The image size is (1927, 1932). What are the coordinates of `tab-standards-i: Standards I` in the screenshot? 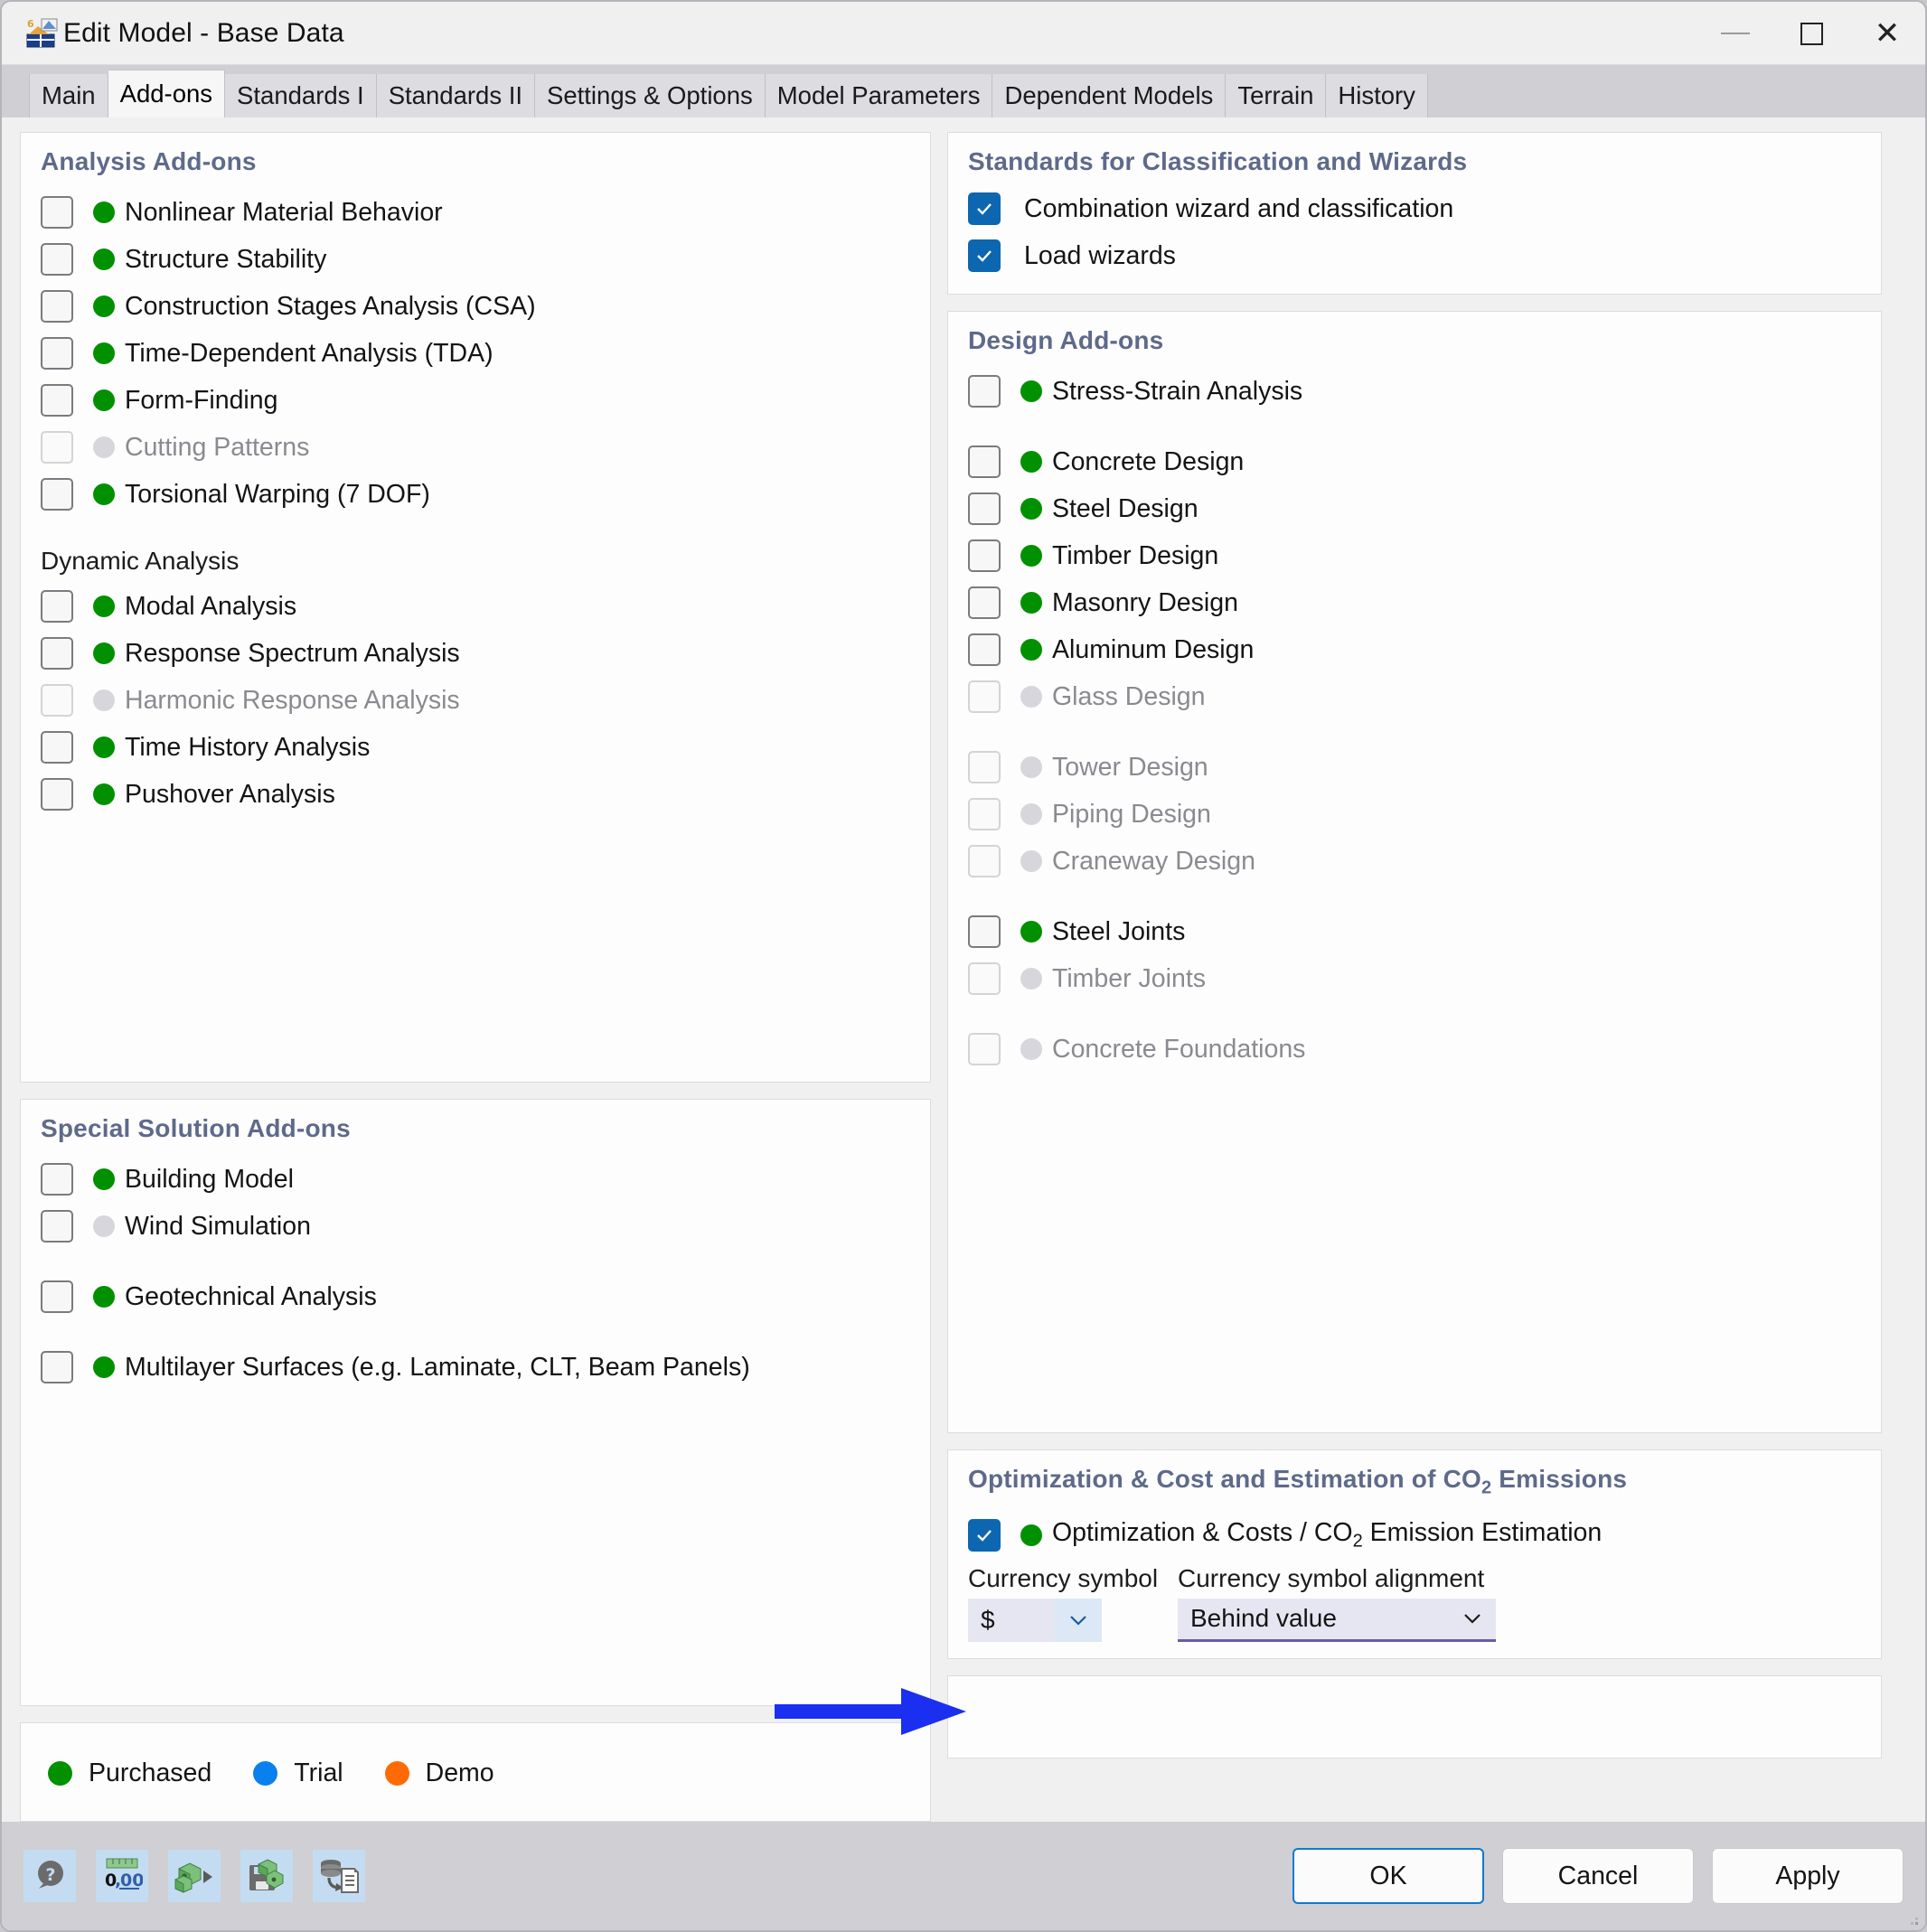 It's located at (301, 95).